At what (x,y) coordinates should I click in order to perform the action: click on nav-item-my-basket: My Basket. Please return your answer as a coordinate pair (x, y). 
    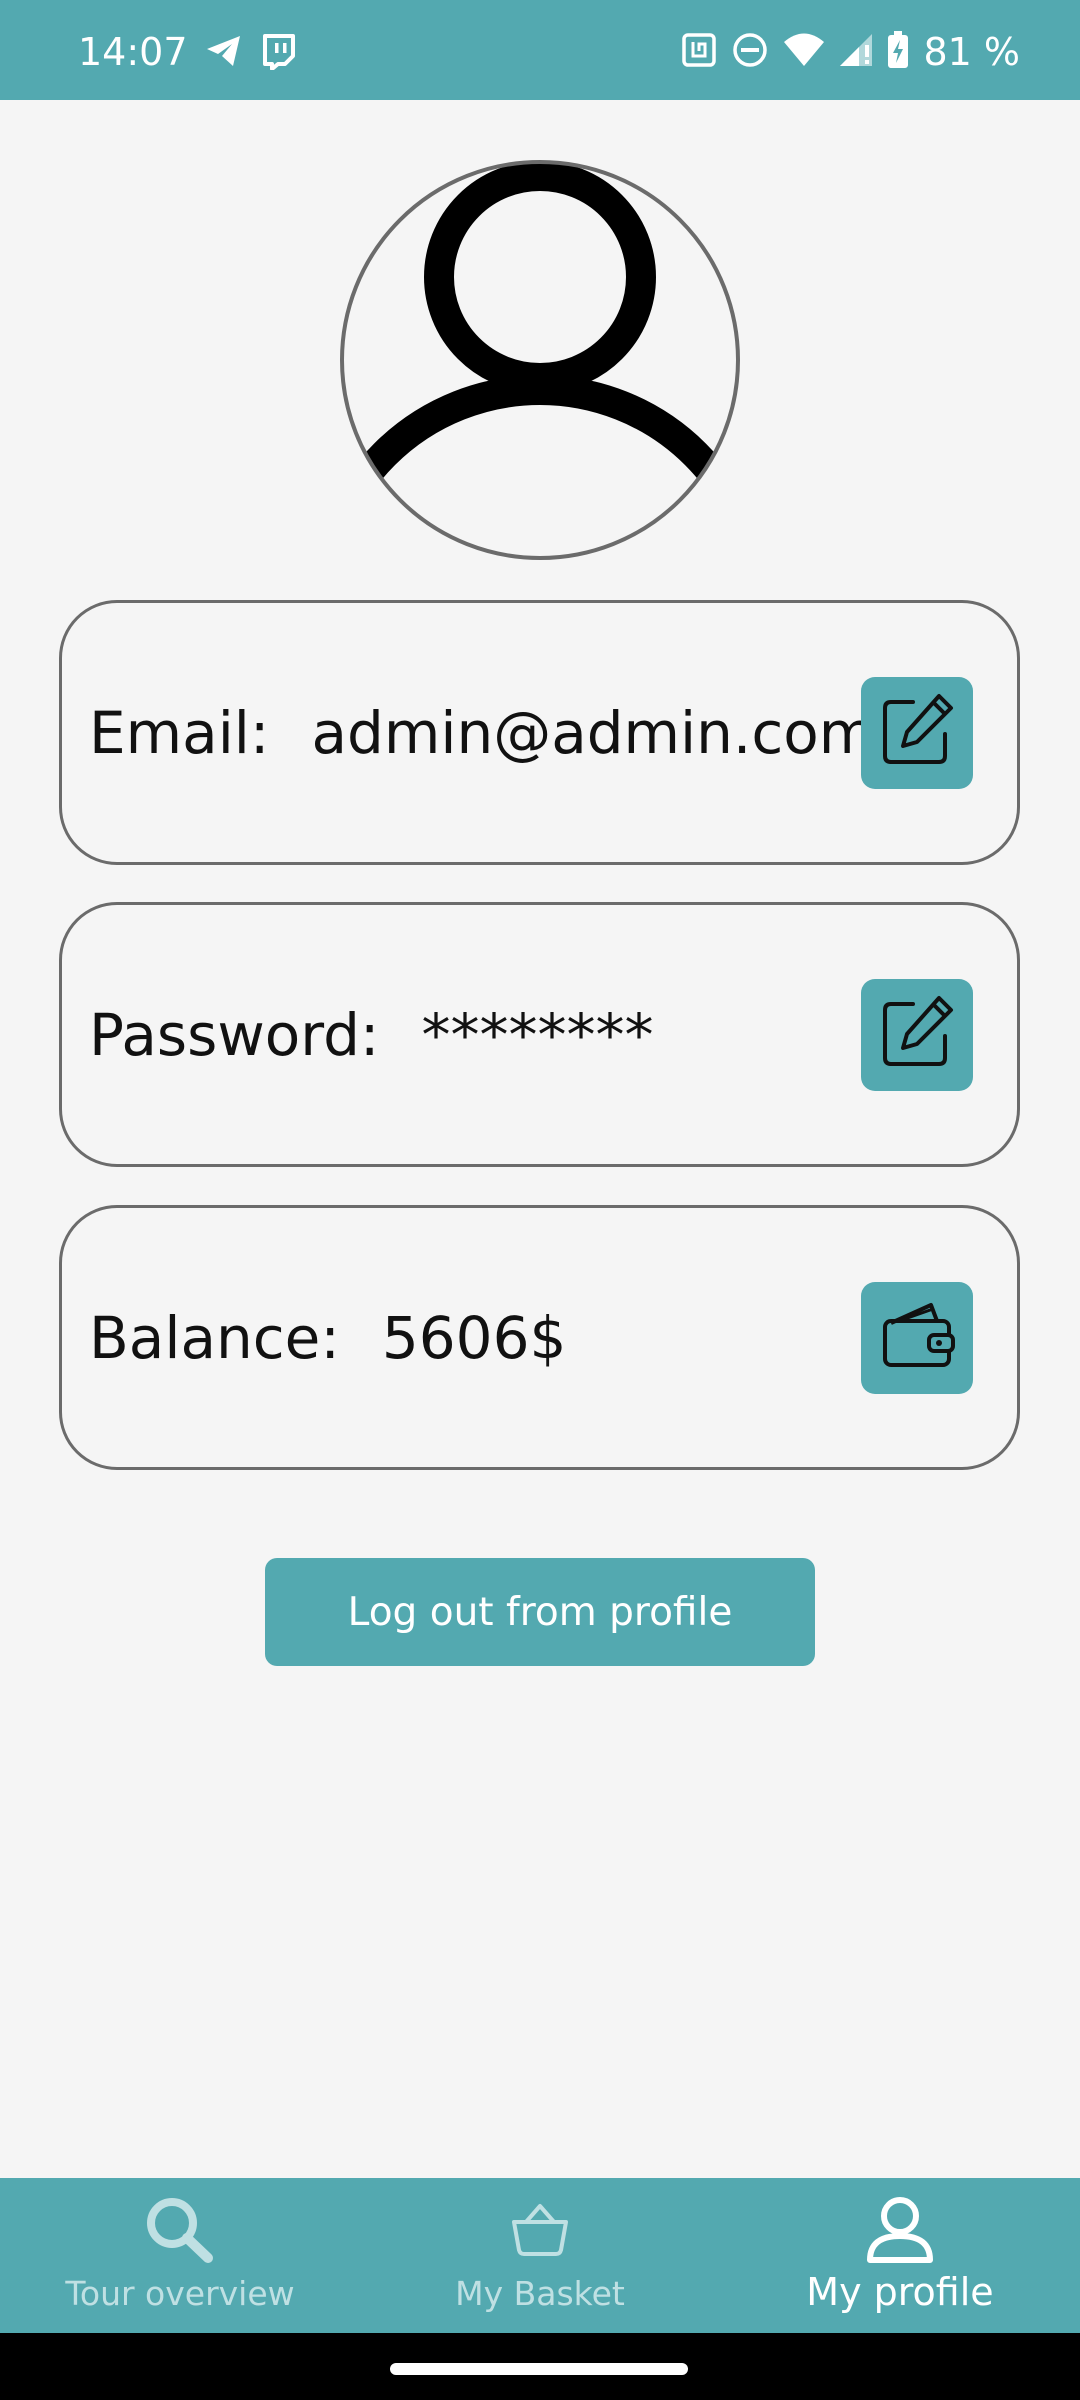
    Looking at the image, I should click on (540, 2255).